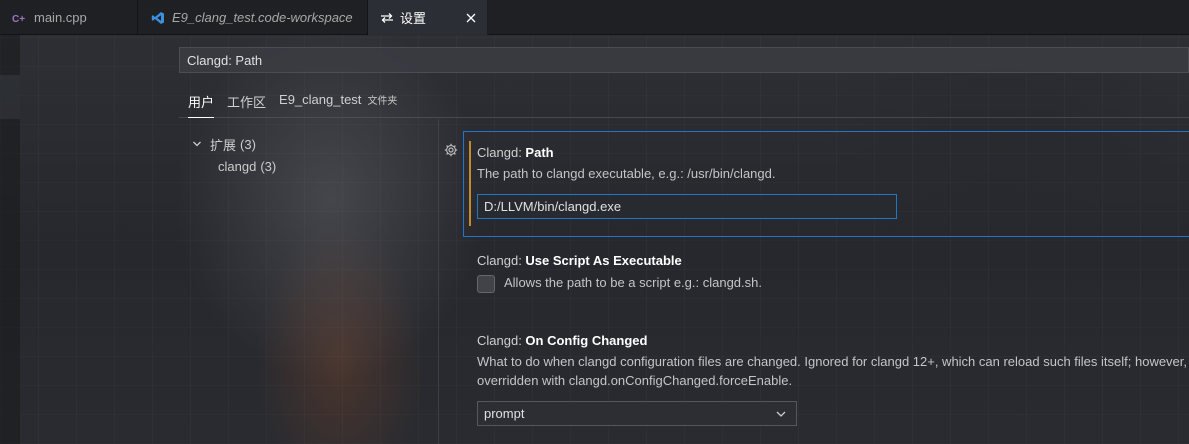 This screenshot has width=1189, height=444. I want to click on tab-workspace-label: 工作区, so click(247, 102).